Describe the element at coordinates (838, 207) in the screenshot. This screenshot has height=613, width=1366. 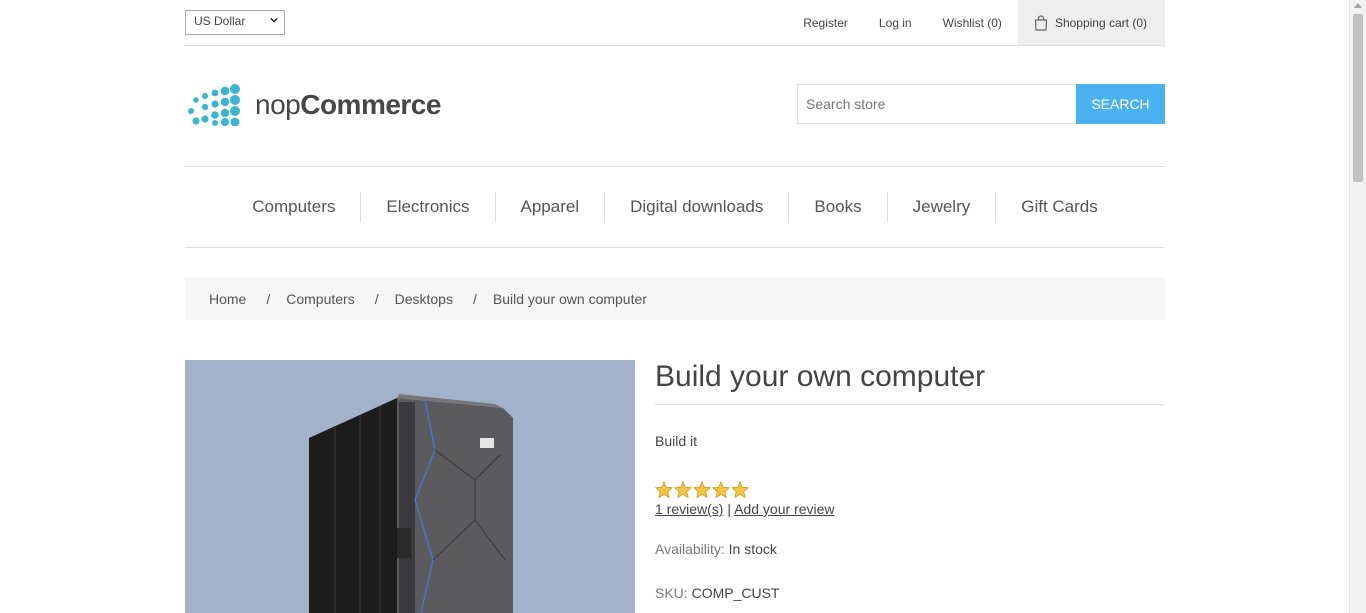
I see `menu-item-books: Books` at that location.